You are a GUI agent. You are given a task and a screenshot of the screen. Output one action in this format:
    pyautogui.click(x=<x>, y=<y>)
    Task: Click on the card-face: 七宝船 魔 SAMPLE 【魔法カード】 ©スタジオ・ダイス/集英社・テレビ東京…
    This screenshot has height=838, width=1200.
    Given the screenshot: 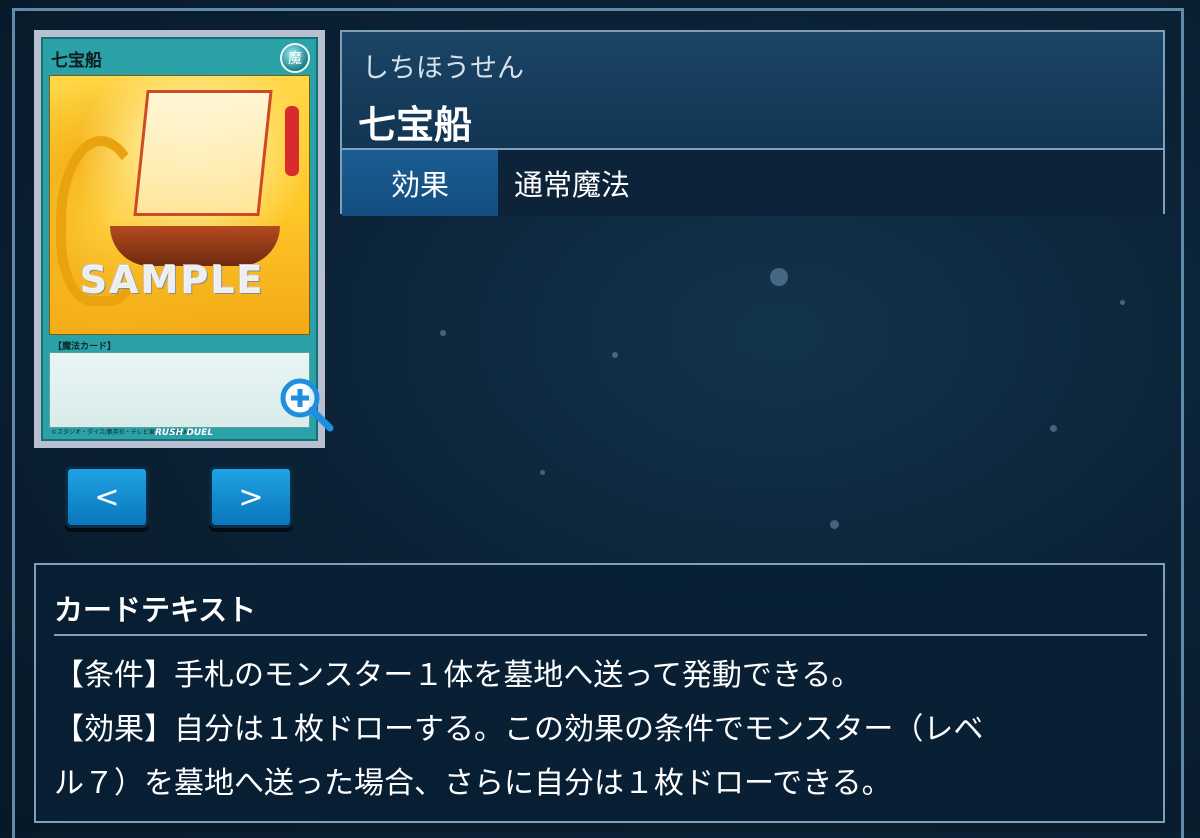 What is the action you would take?
    pyautogui.click(x=179, y=239)
    